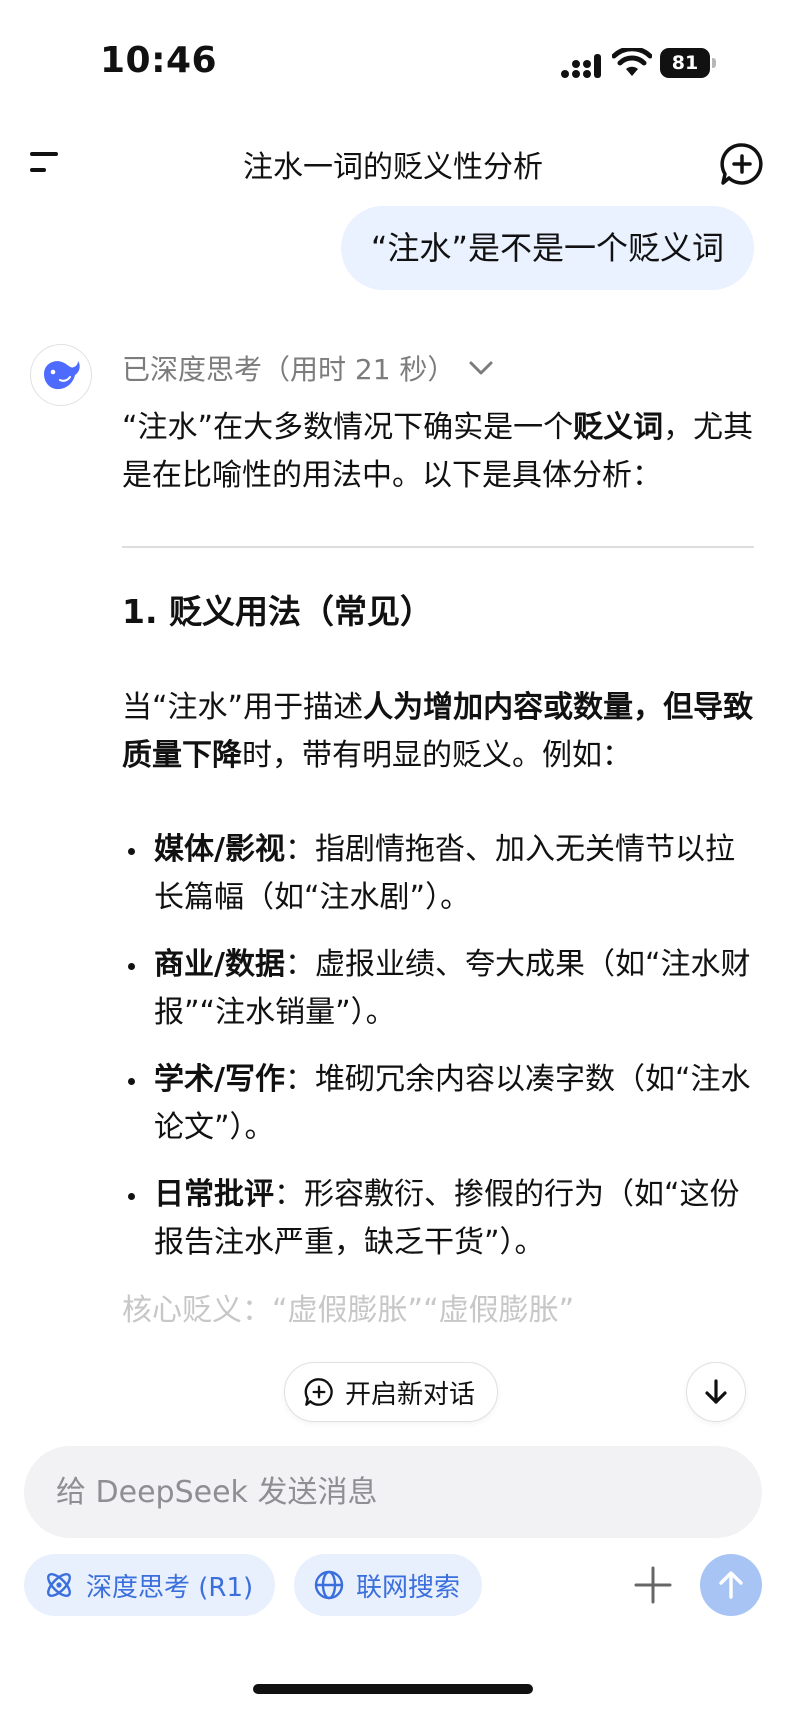 The height and width of the screenshot is (1709, 786). What do you see at coordinates (685, 63) in the screenshot?
I see `battery-level: 81` at bounding box center [685, 63].